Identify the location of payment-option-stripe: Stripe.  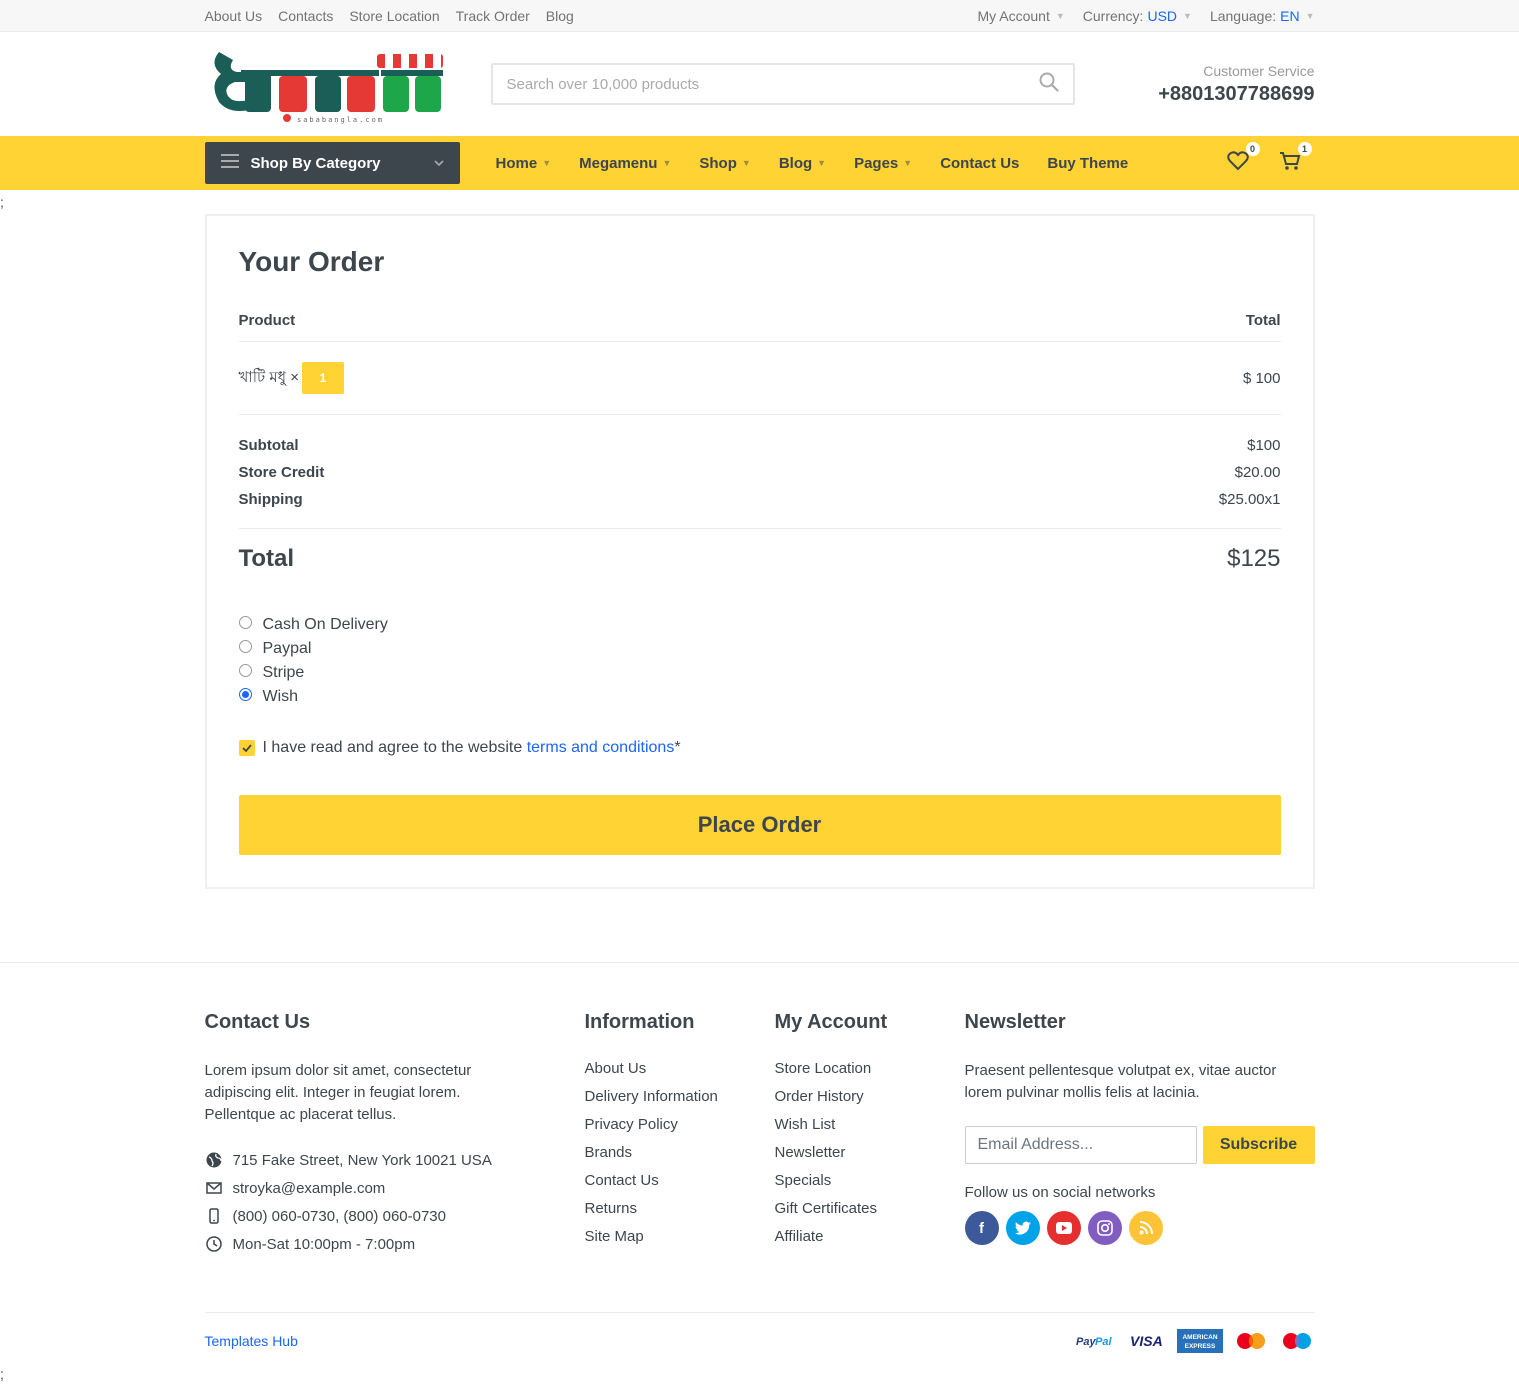
(759, 673).